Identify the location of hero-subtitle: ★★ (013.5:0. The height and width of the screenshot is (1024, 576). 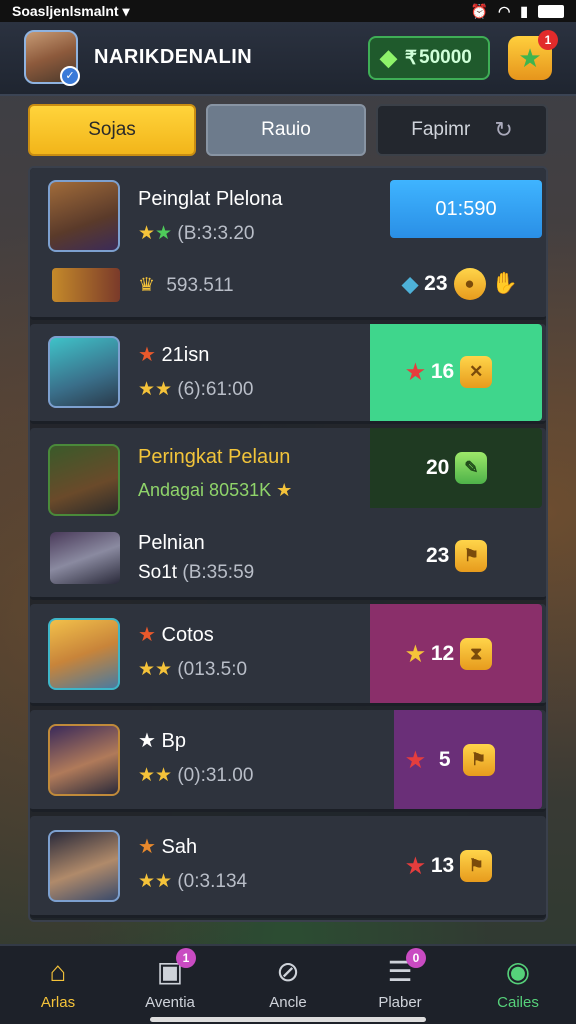
(192, 669).